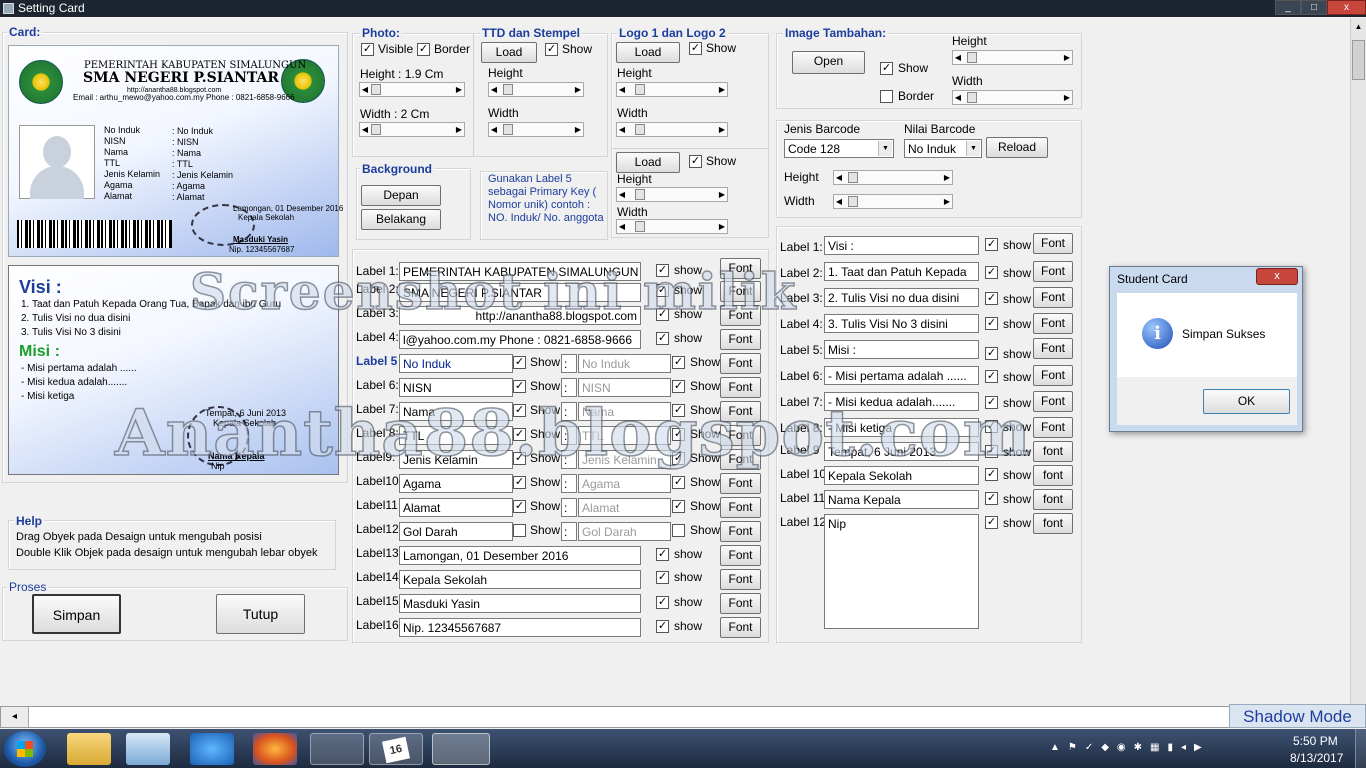 This screenshot has height=768, width=1366. I want to click on back-label12-font-button: font, so click(1053, 523).